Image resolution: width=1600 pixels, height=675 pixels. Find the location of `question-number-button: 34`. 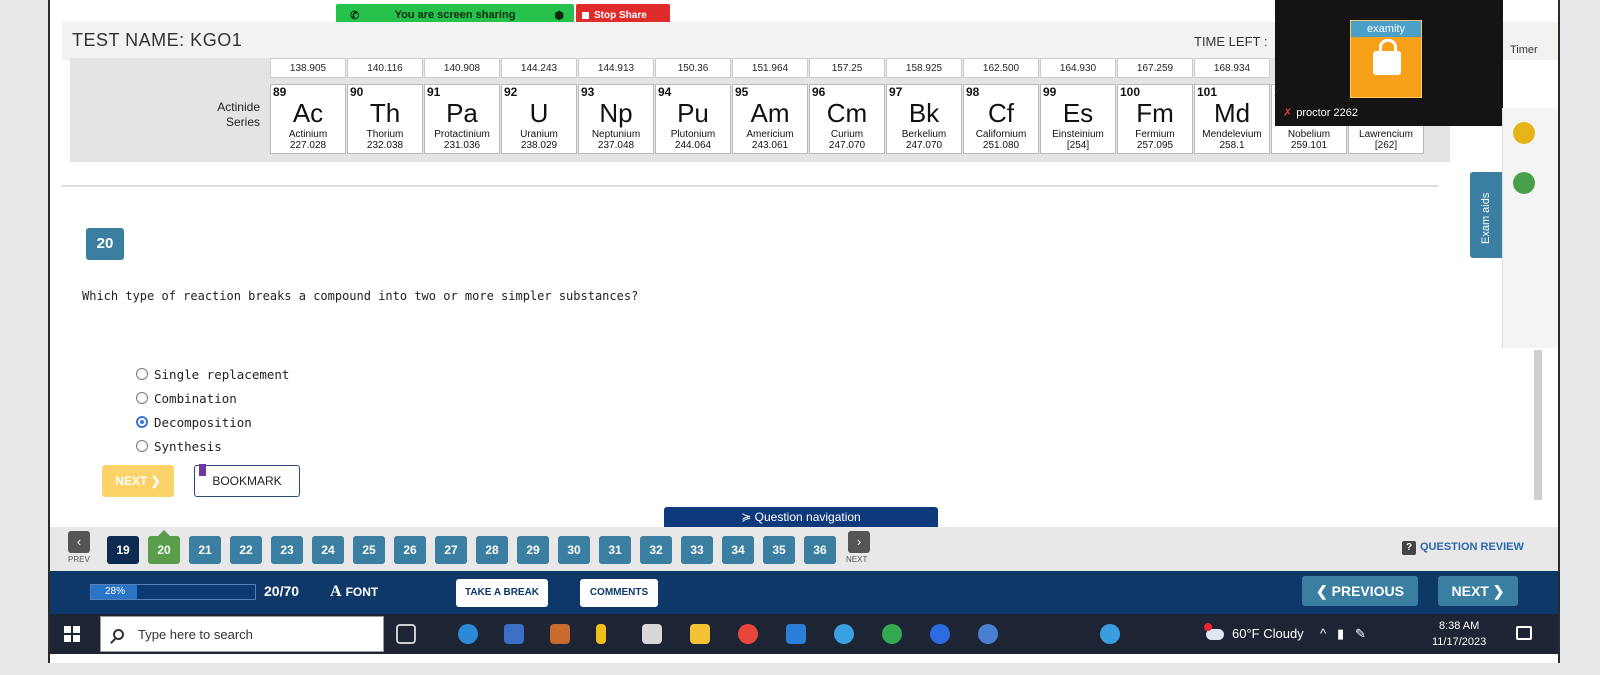

question-number-button: 34 is located at coordinates (738, 550).